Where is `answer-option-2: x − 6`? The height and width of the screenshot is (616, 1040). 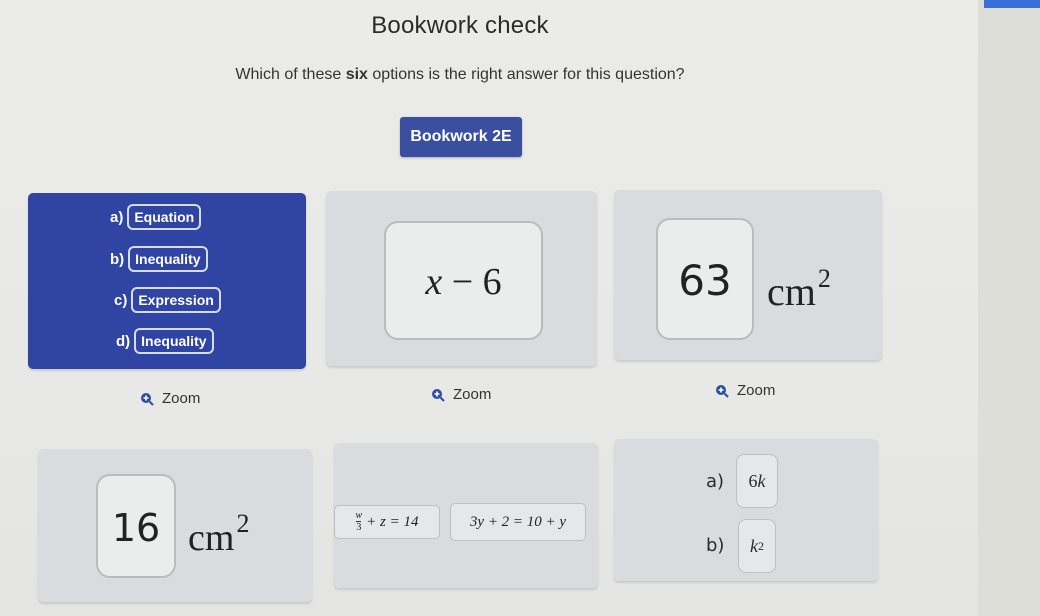
answer-option-2: x − 6 is located at coordinates (461, 278).